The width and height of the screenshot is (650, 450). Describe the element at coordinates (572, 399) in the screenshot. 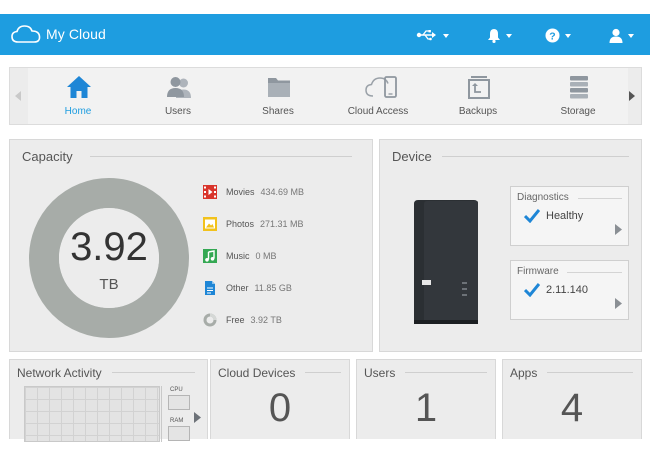

I see `apps-panel: Apps 4` at that location.